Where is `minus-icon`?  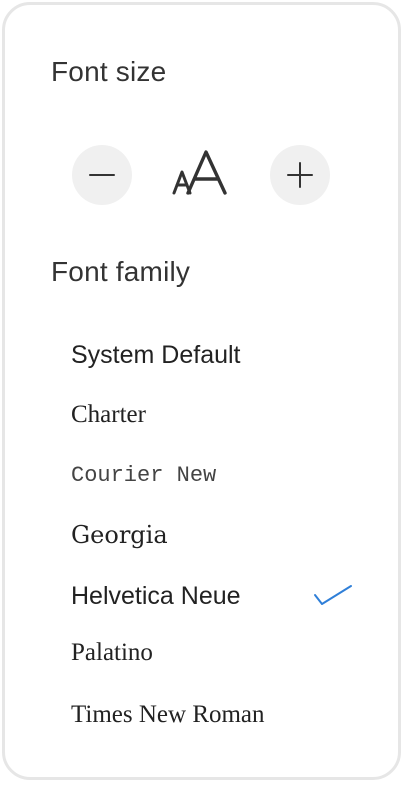 minus-icon is located at coordinates (102, 175).